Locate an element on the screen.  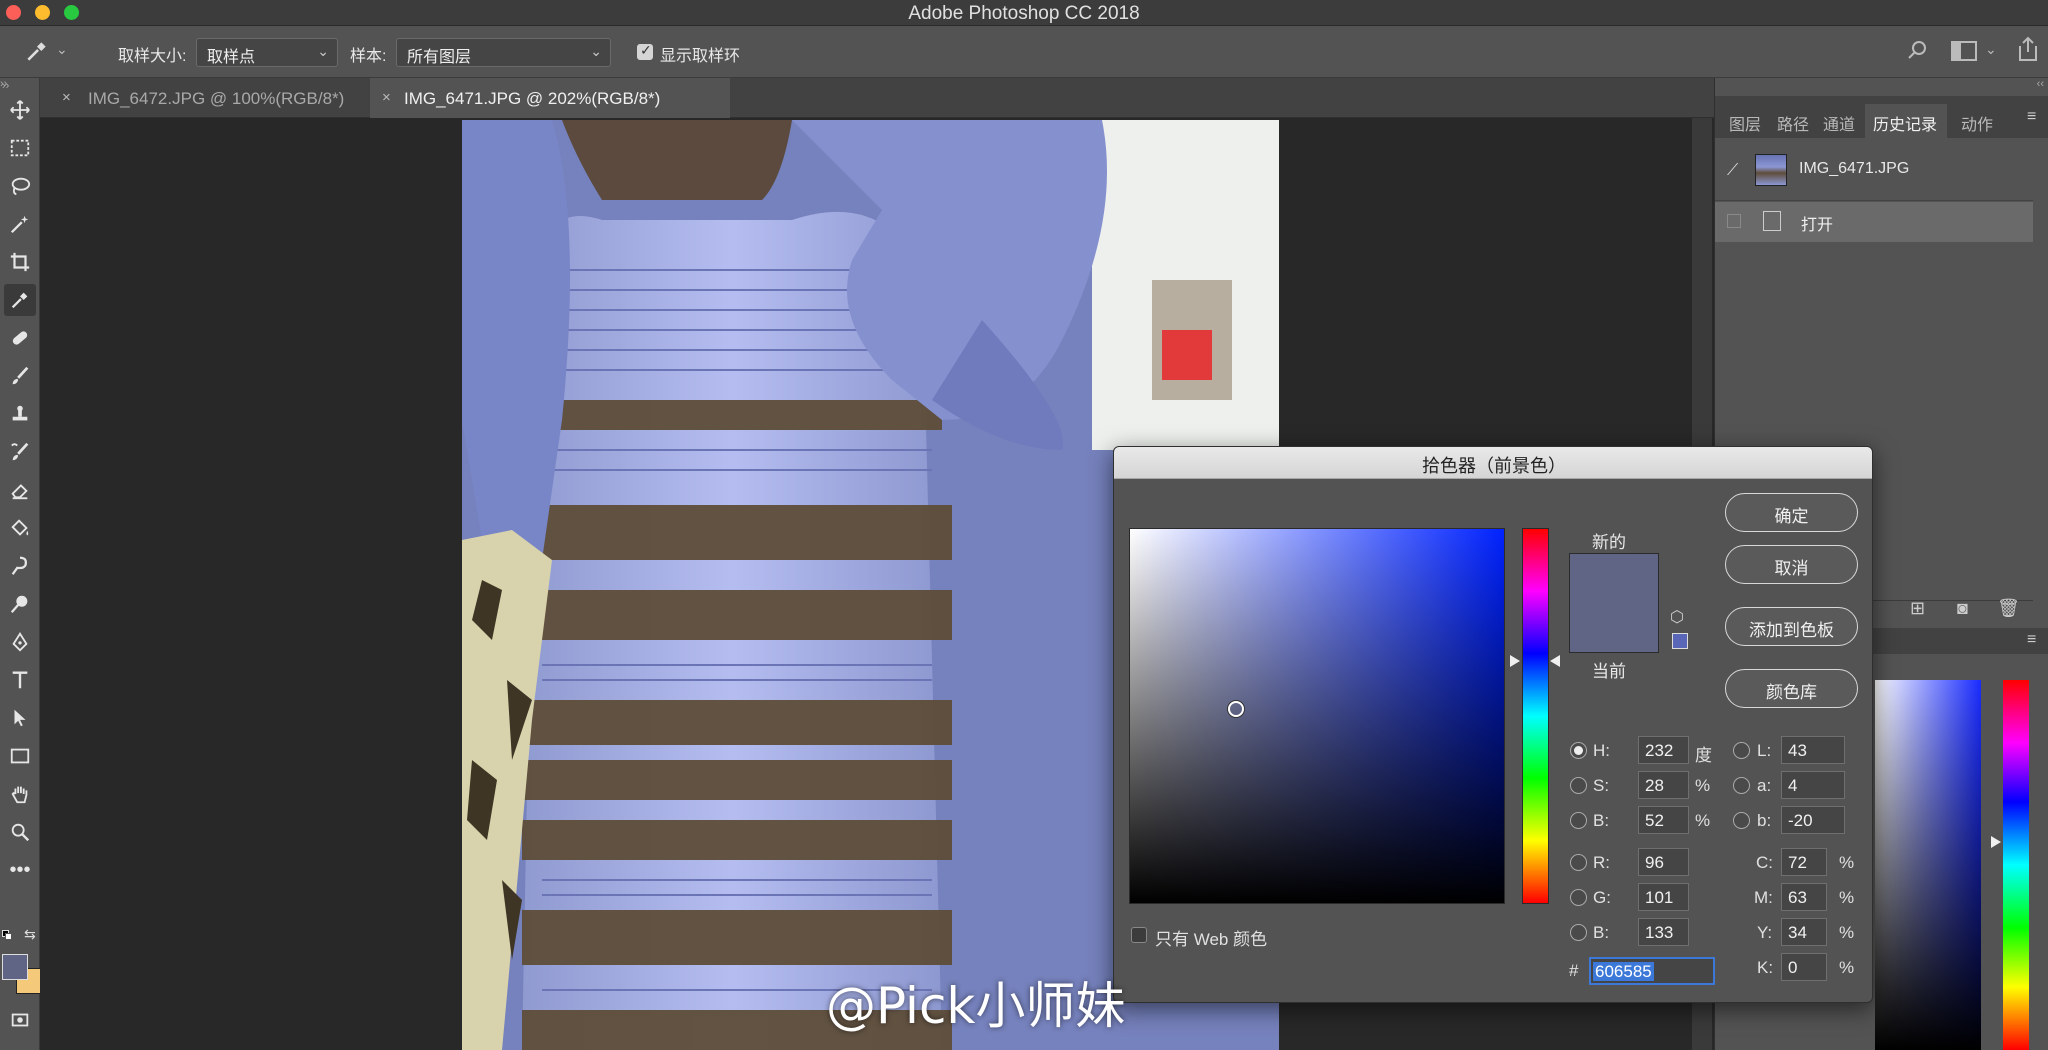
color-libraries-button: 颜色库 is located at coordinates (1791, 688).